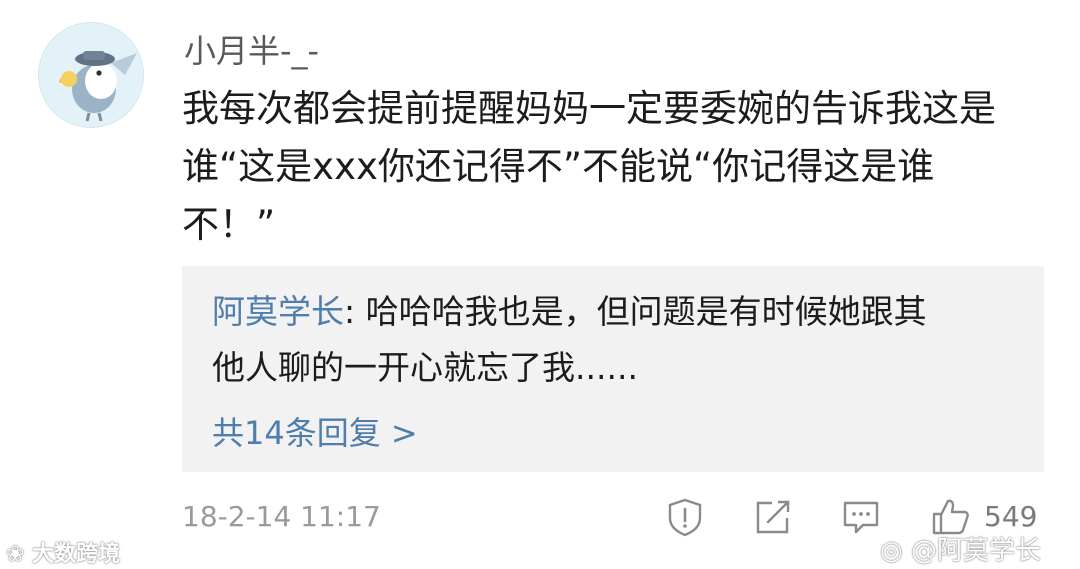 The height and width of the screenshot is (569, 1080). Describe the element at coordinates (98, 86) in the screenshot. I see `bird-avatar-icon` at that location.